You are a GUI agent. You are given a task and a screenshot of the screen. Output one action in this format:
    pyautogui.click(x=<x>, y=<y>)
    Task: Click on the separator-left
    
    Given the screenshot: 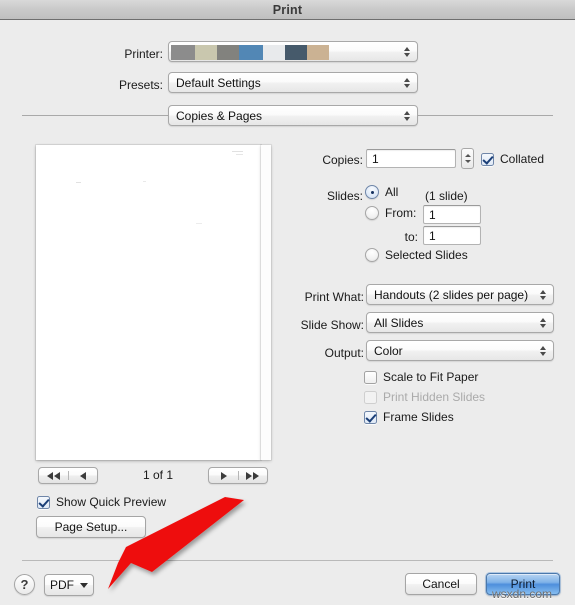 What is the action you would take?
    pyautogui.click(x=95, y=115)
    